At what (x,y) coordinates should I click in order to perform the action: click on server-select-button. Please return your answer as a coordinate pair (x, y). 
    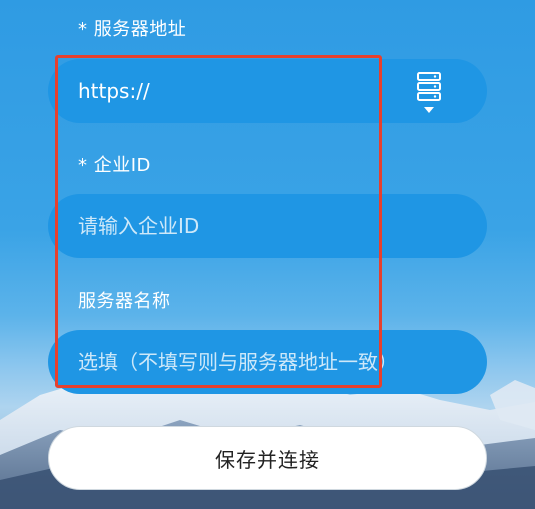
    Looking at the image, I should click on (429, 94).